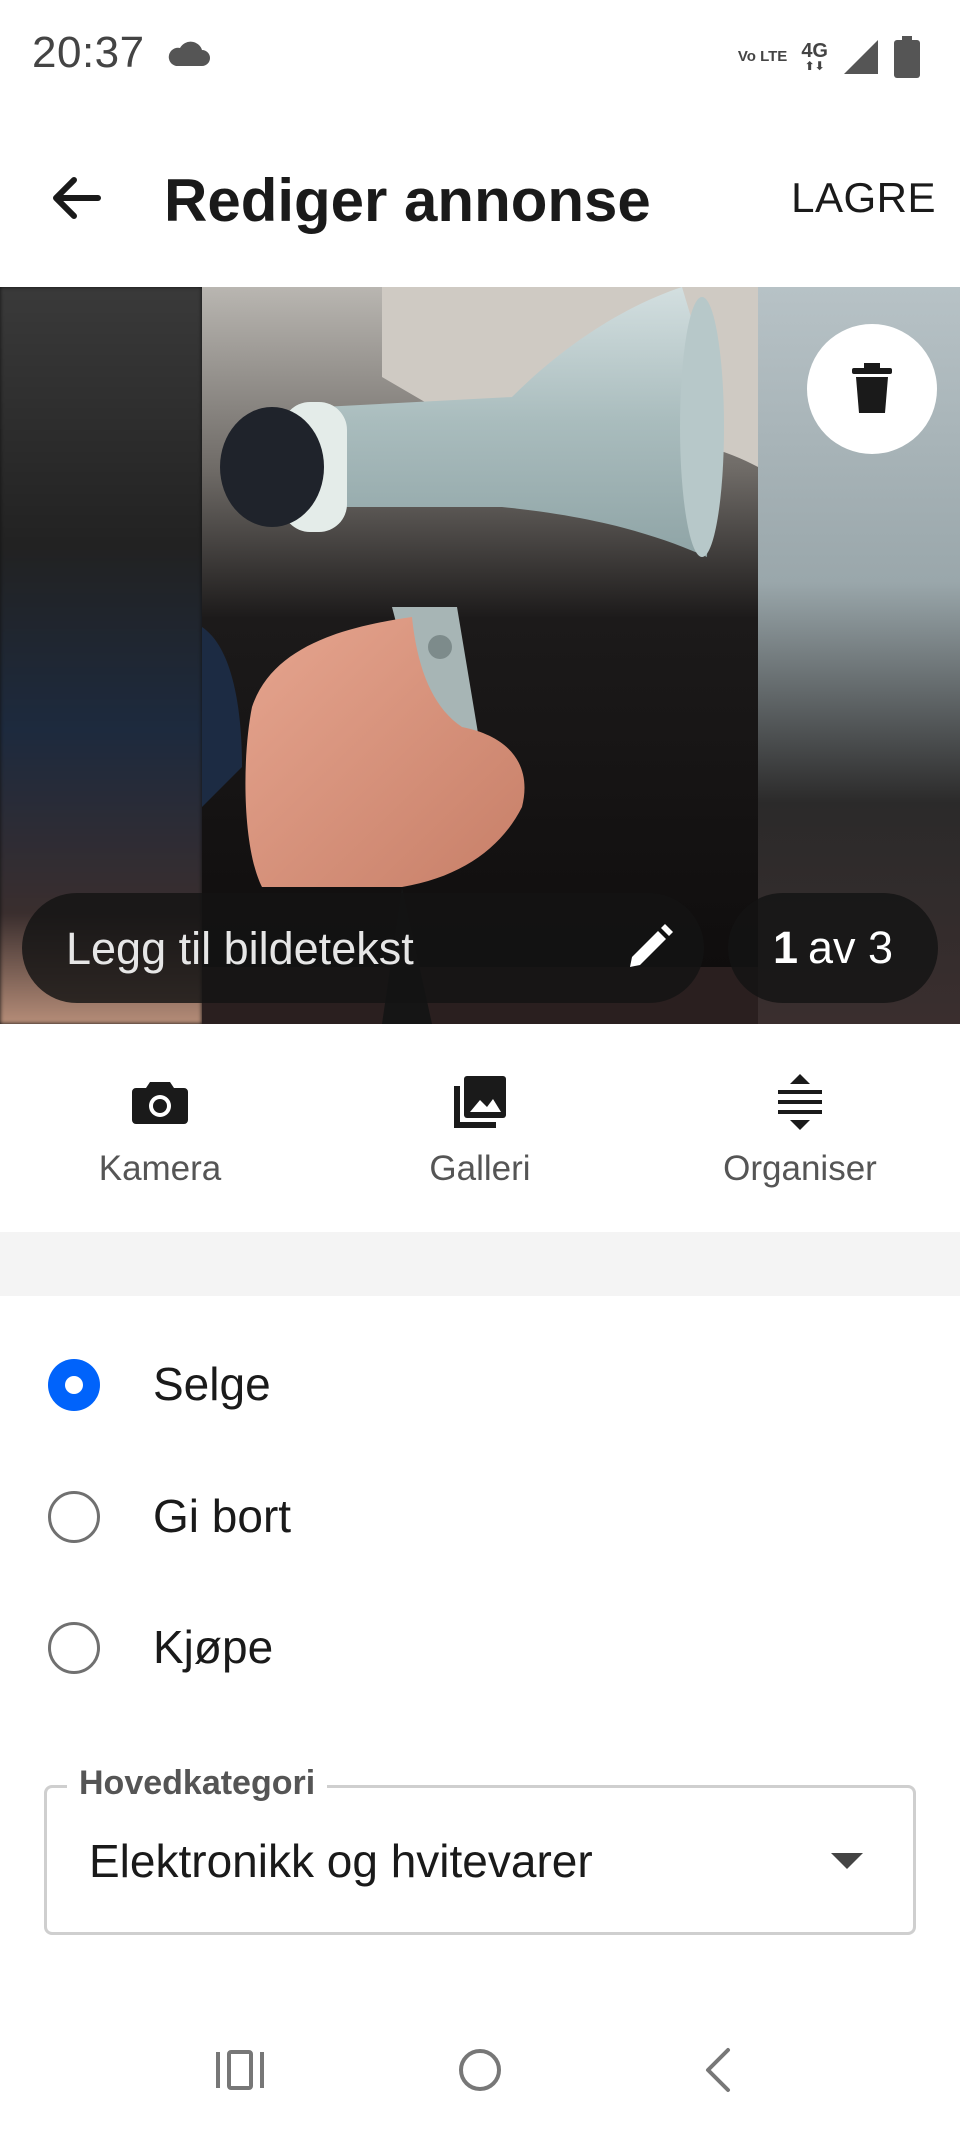 Image resolution: width=960 pixels, height=2133 pixels. Describe the element at coordinates (720, 2070) in the screenshot. I see `back-nav-icon` at that location.